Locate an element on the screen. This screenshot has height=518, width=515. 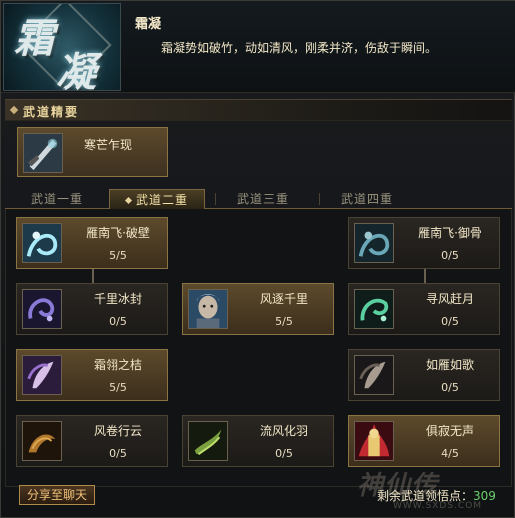
skill-card: 流风化羽 0/5 is located at coordinates (258, 441).